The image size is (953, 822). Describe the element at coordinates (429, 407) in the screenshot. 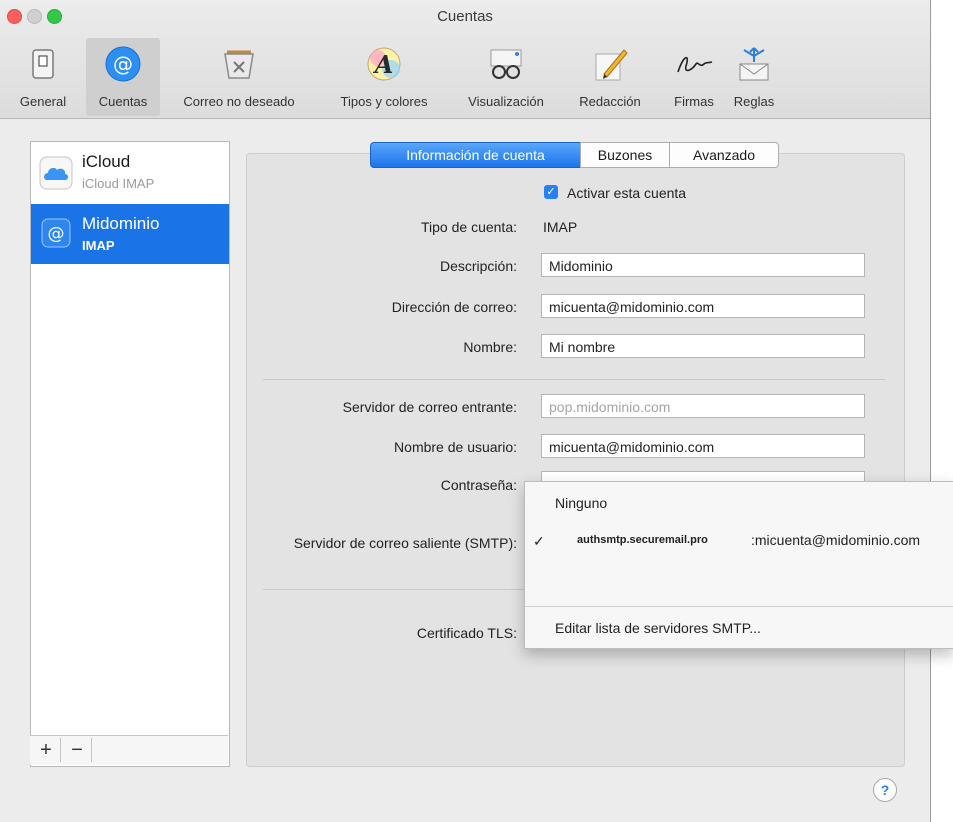

I see `incoming-server-label: Servidor de correo entrante:` at that location.